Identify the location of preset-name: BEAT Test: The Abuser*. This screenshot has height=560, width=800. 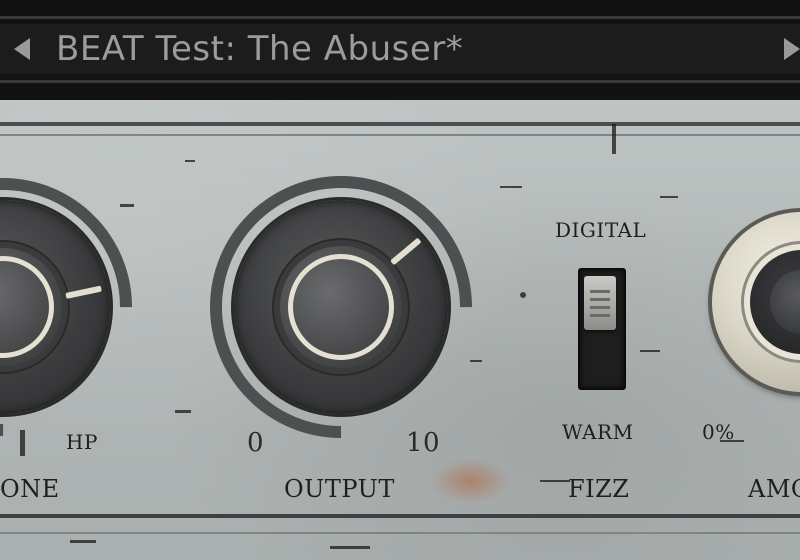
(259, 49).